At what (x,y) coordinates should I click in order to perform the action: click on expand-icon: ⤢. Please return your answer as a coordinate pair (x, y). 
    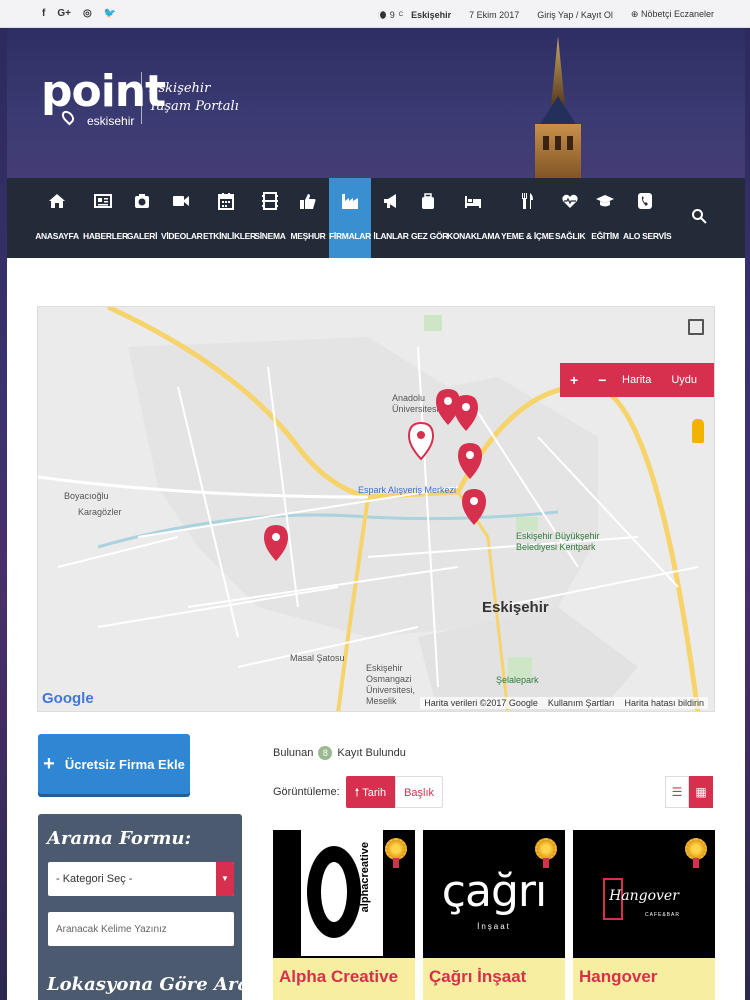
    Looking at the image, I should click on (710, 380).